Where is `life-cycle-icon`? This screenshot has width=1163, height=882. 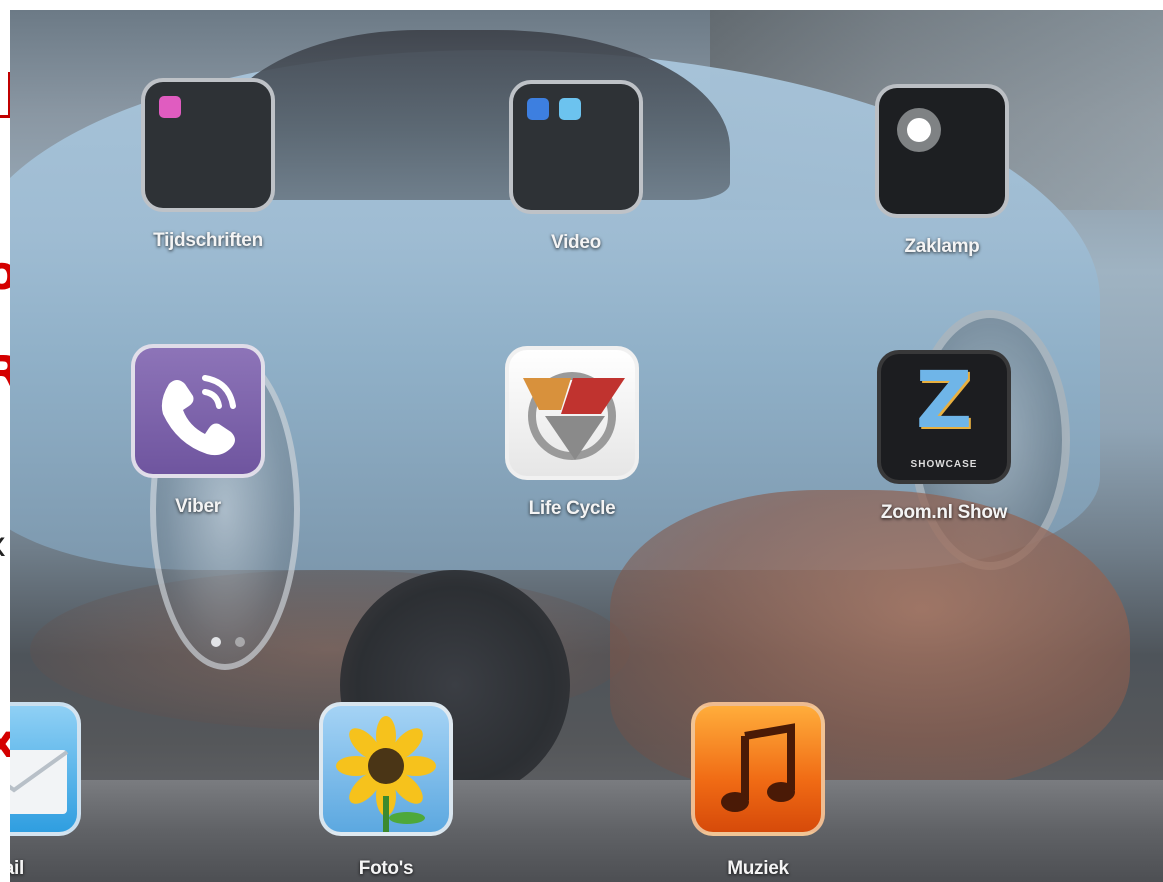 life-cycle-icon is located at coordinates (572, 413).